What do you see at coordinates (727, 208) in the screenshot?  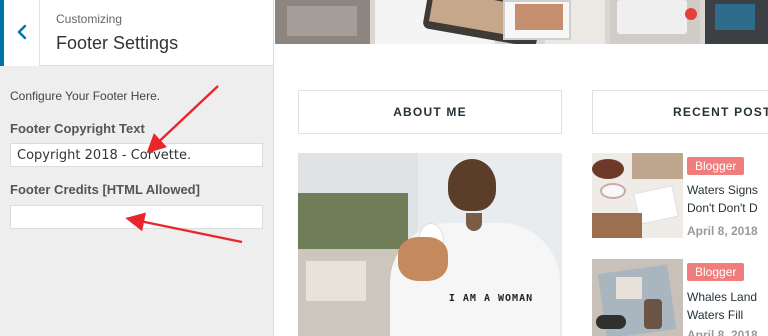 I see `post-title-line: Don't Don't D` at bounding box center [727, 208].